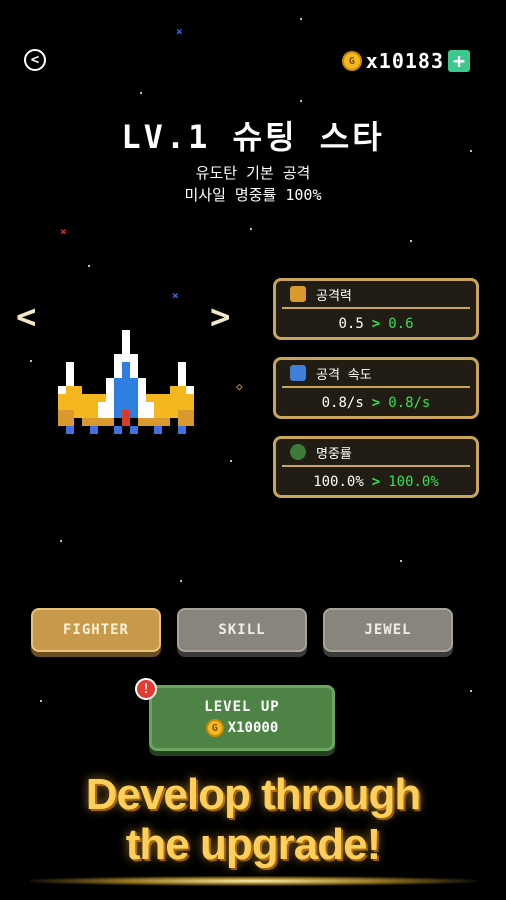 The height and width of the screenshot is (900, 506). I want to click on tab-fighter: FIGHTER, so click(96, 630).